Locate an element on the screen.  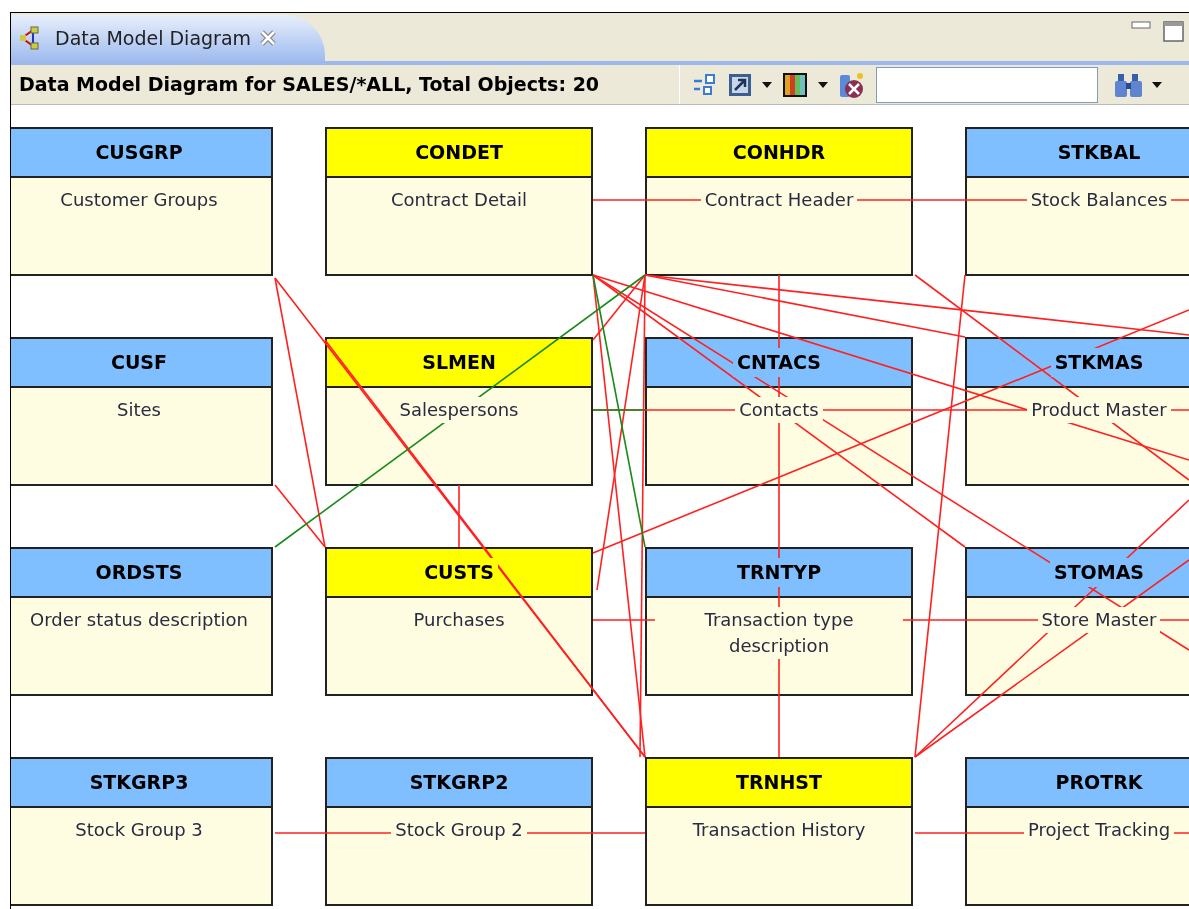
entity-box: STOMAS Store Master is located at coordinates (1077, 621).